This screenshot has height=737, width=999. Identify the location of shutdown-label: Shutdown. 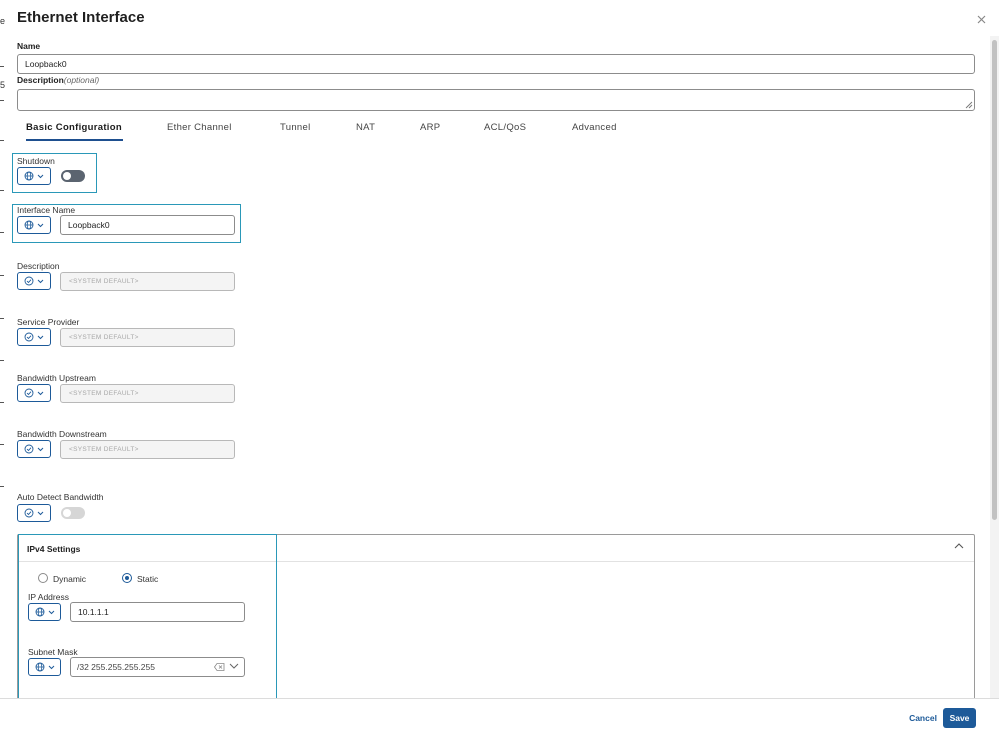
(36, 161).